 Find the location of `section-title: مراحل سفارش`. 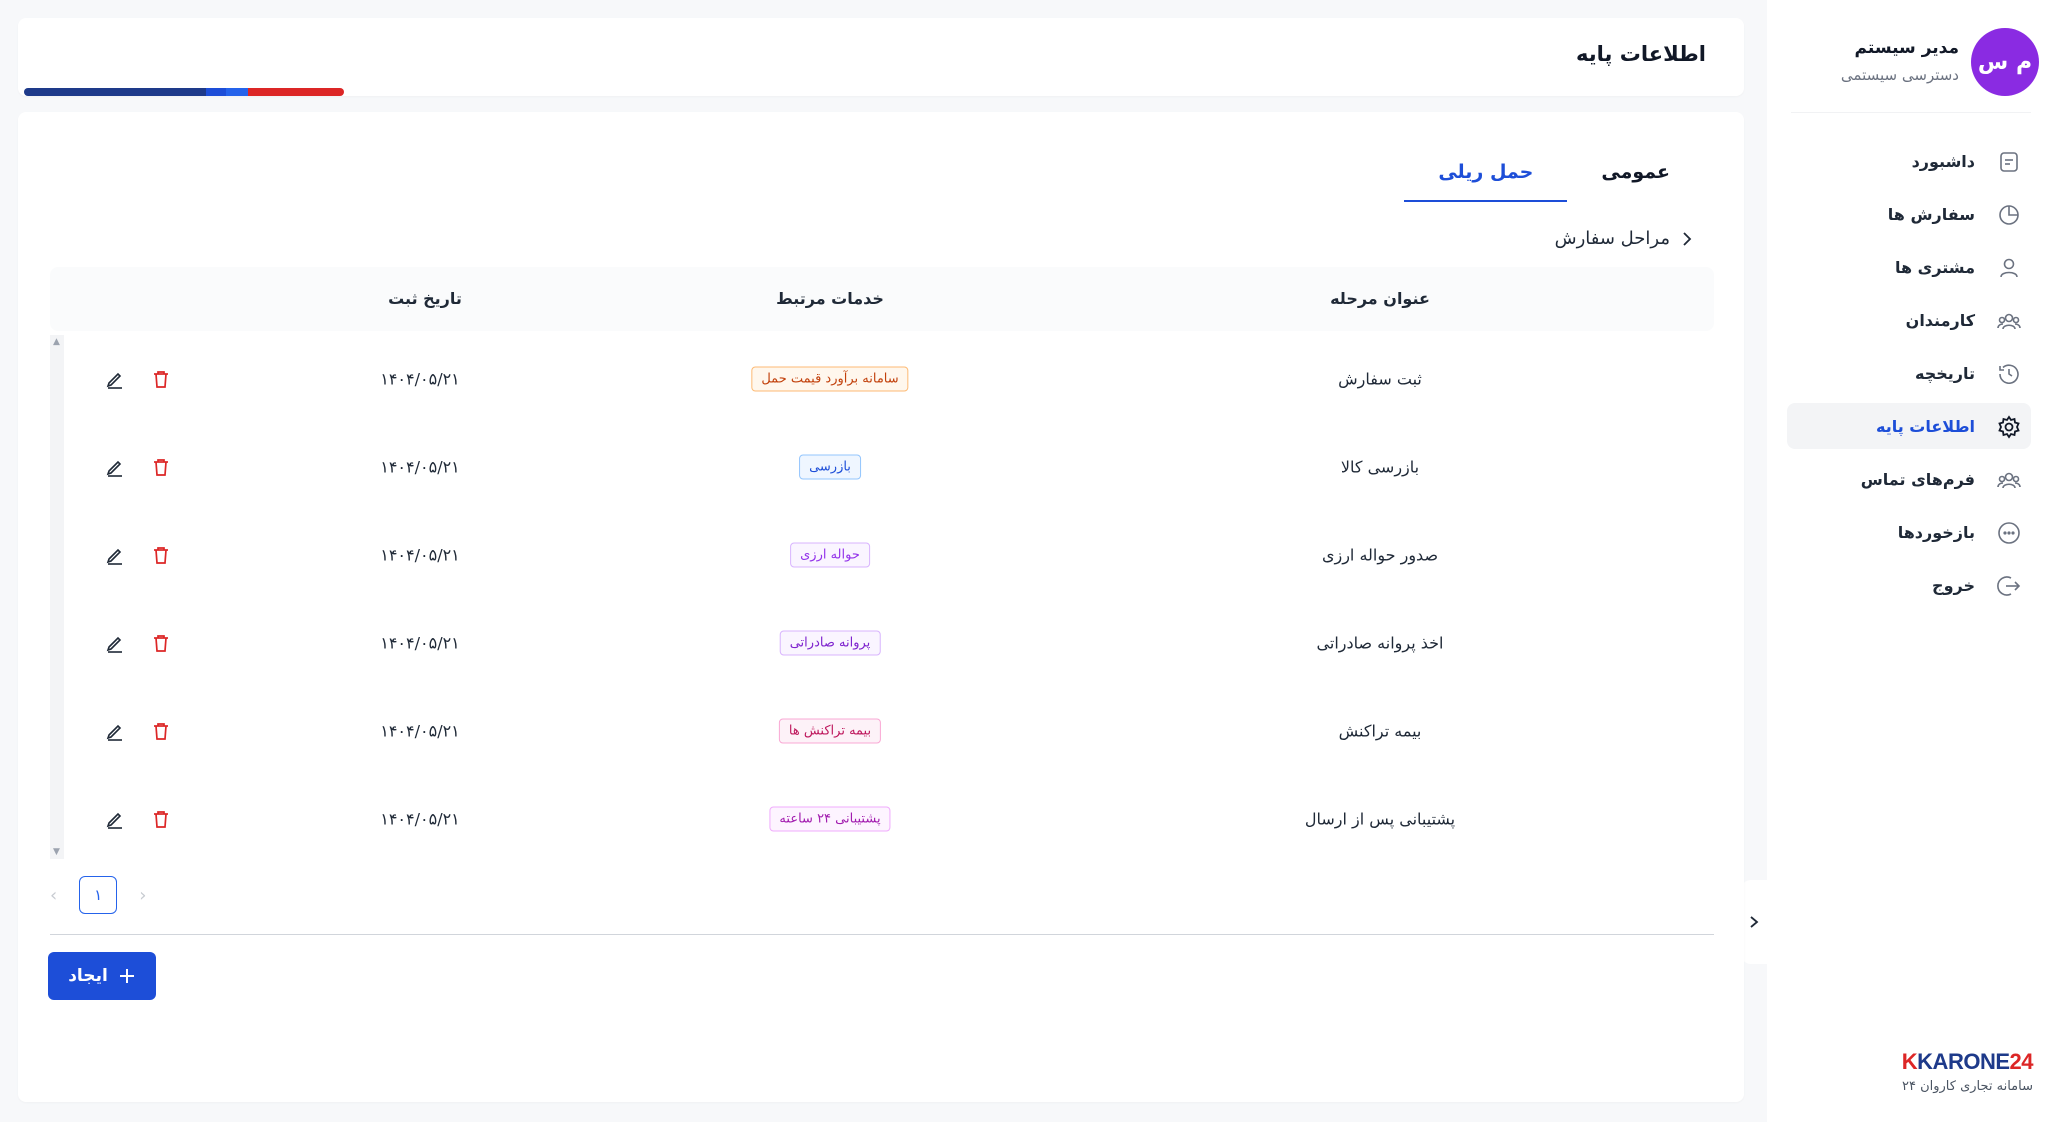

section-title: مراحل سفارش is located at coordinates (1612, 238).